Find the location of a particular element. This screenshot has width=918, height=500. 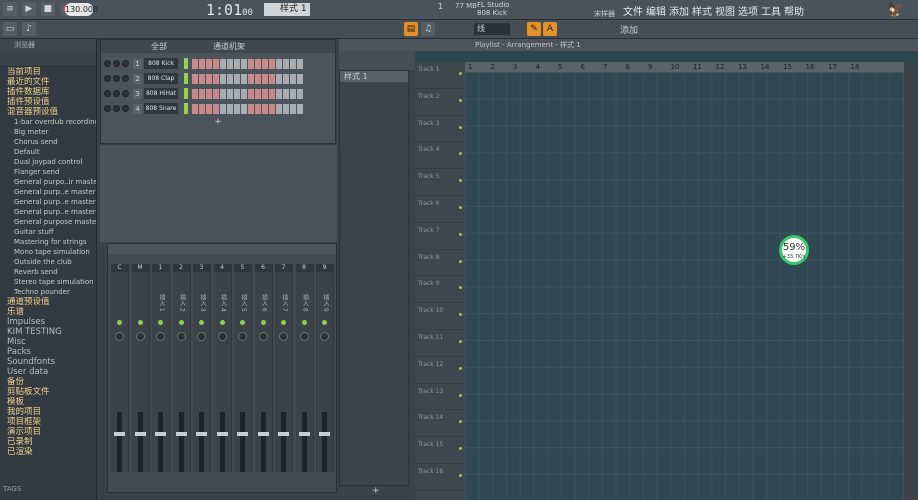

mixer-strip: 4 插入 4 is located at coordinates (222, 368).